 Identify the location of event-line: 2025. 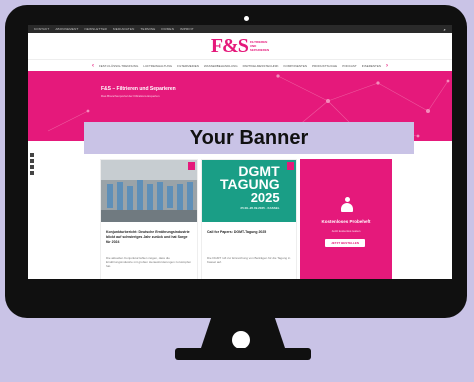
(265, 197).